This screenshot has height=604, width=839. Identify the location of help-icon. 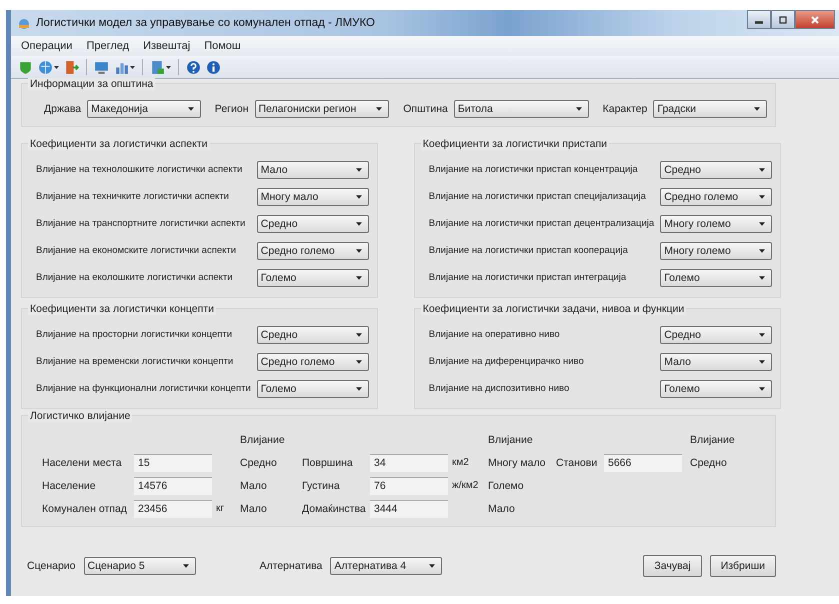
(193, 67).